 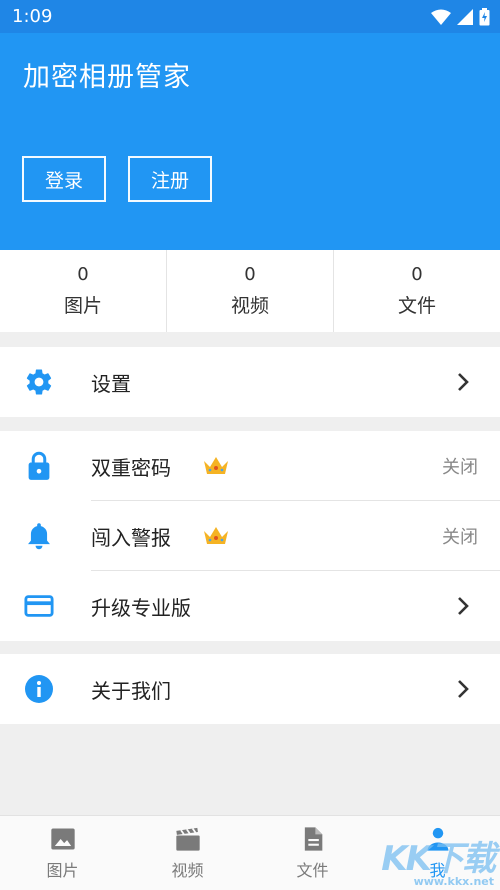 I want to click on about-card: 关于我们, so click(x=250, y=689).